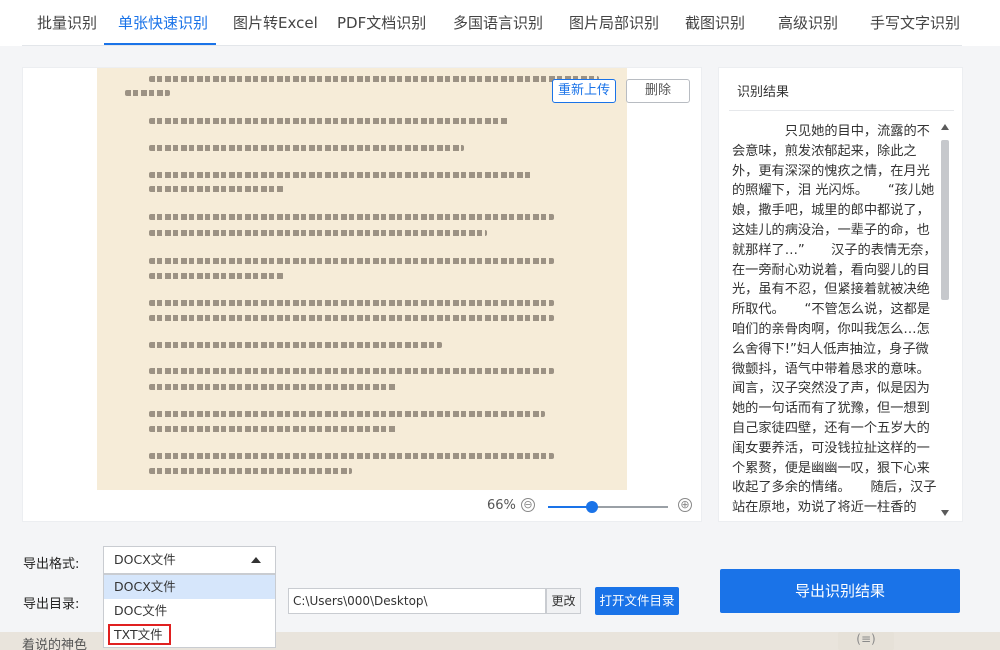 The width and height of the screenshot is (1000, 650). I want to click on tab-multi-language: 多国语言识别, so click(498, 22).